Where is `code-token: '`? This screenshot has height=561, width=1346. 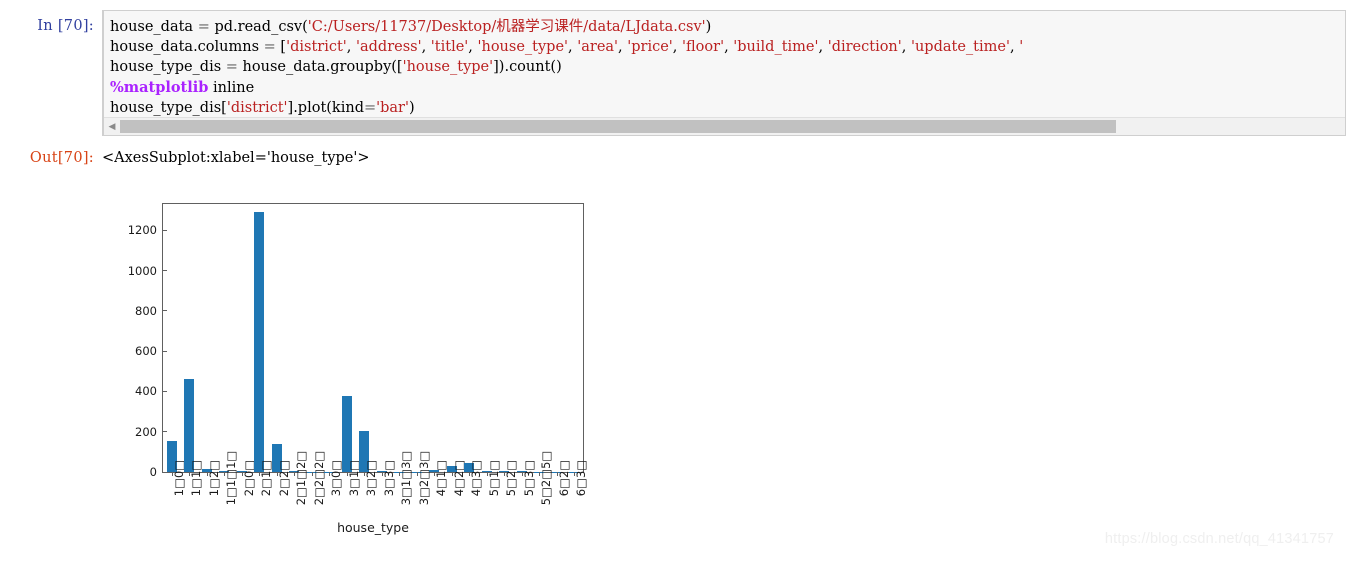 code-token: ' is located at coordinates (1021, 47).